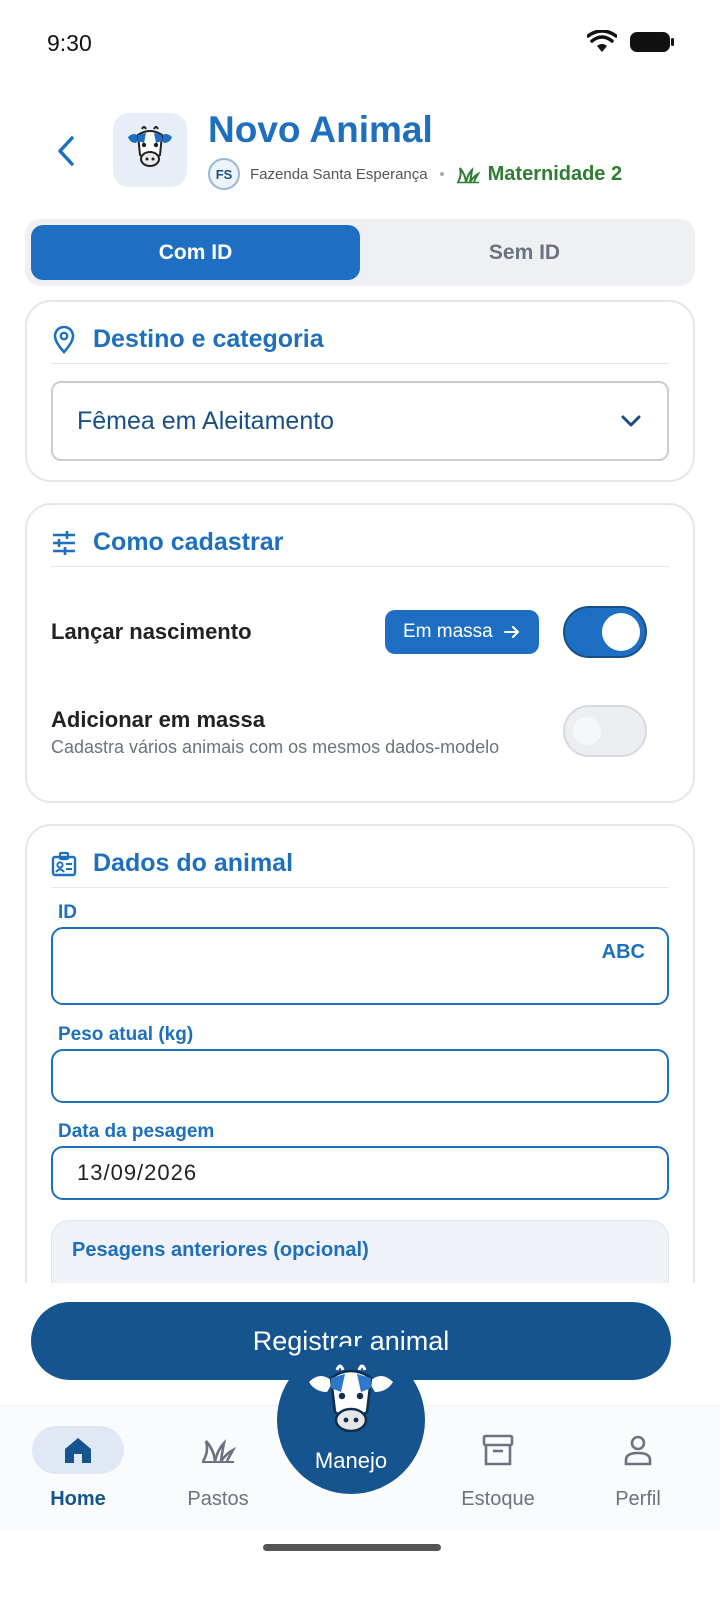 The height and width of the screenshot is (1606, 720). I want to click on nav-estoque: Estoque, so click(498, 1468).